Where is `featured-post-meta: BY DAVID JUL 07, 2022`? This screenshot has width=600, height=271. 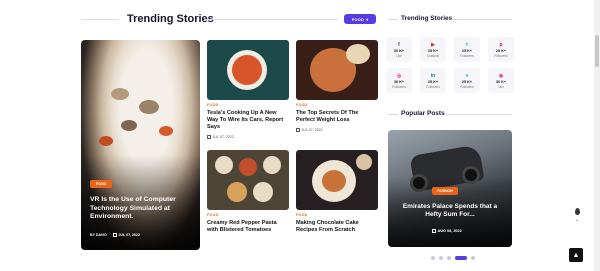
featured-post-meta: BY DAVID JUL 07, 2022 is located at coordinates (115, 235).